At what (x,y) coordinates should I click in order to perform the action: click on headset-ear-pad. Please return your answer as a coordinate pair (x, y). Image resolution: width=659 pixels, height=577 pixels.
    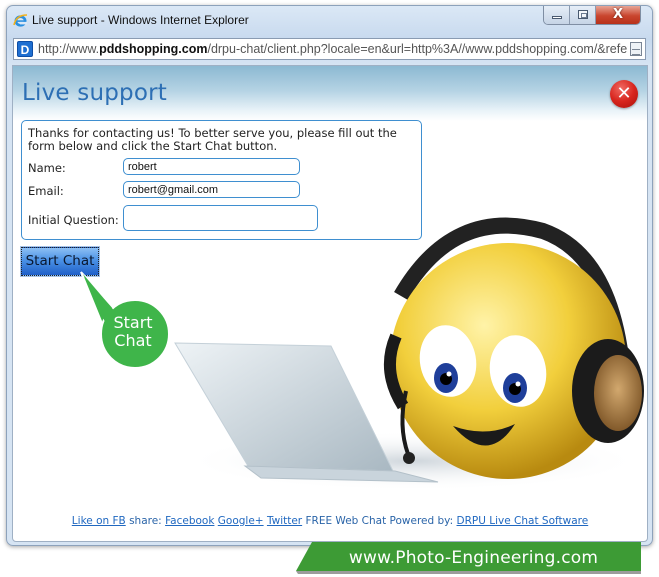
    Looking at the image, I should click on (618, 393).